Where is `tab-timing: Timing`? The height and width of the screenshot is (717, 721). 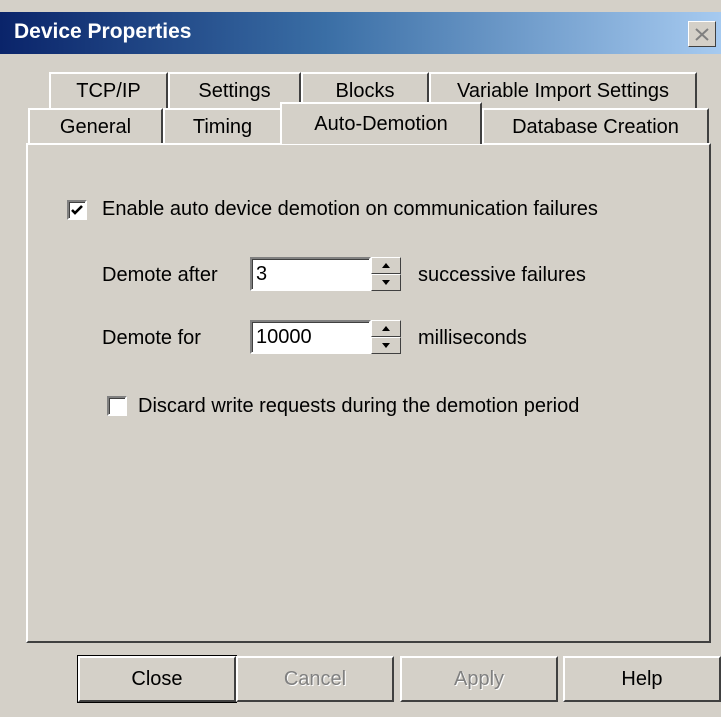
tab-timing: Timing is located at coordinates (222, 126).